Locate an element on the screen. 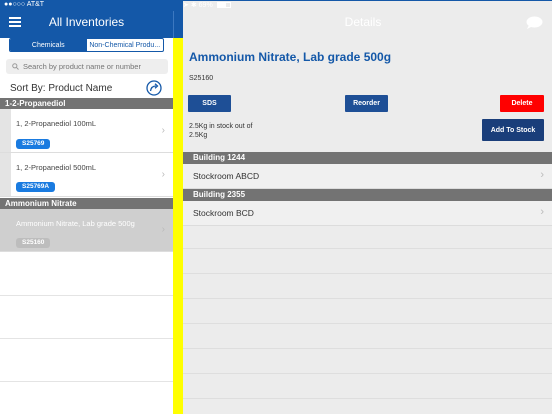 The height and width of the screenshot is (414, 552). sds-button: SDS is located at coordinates (209, 103).